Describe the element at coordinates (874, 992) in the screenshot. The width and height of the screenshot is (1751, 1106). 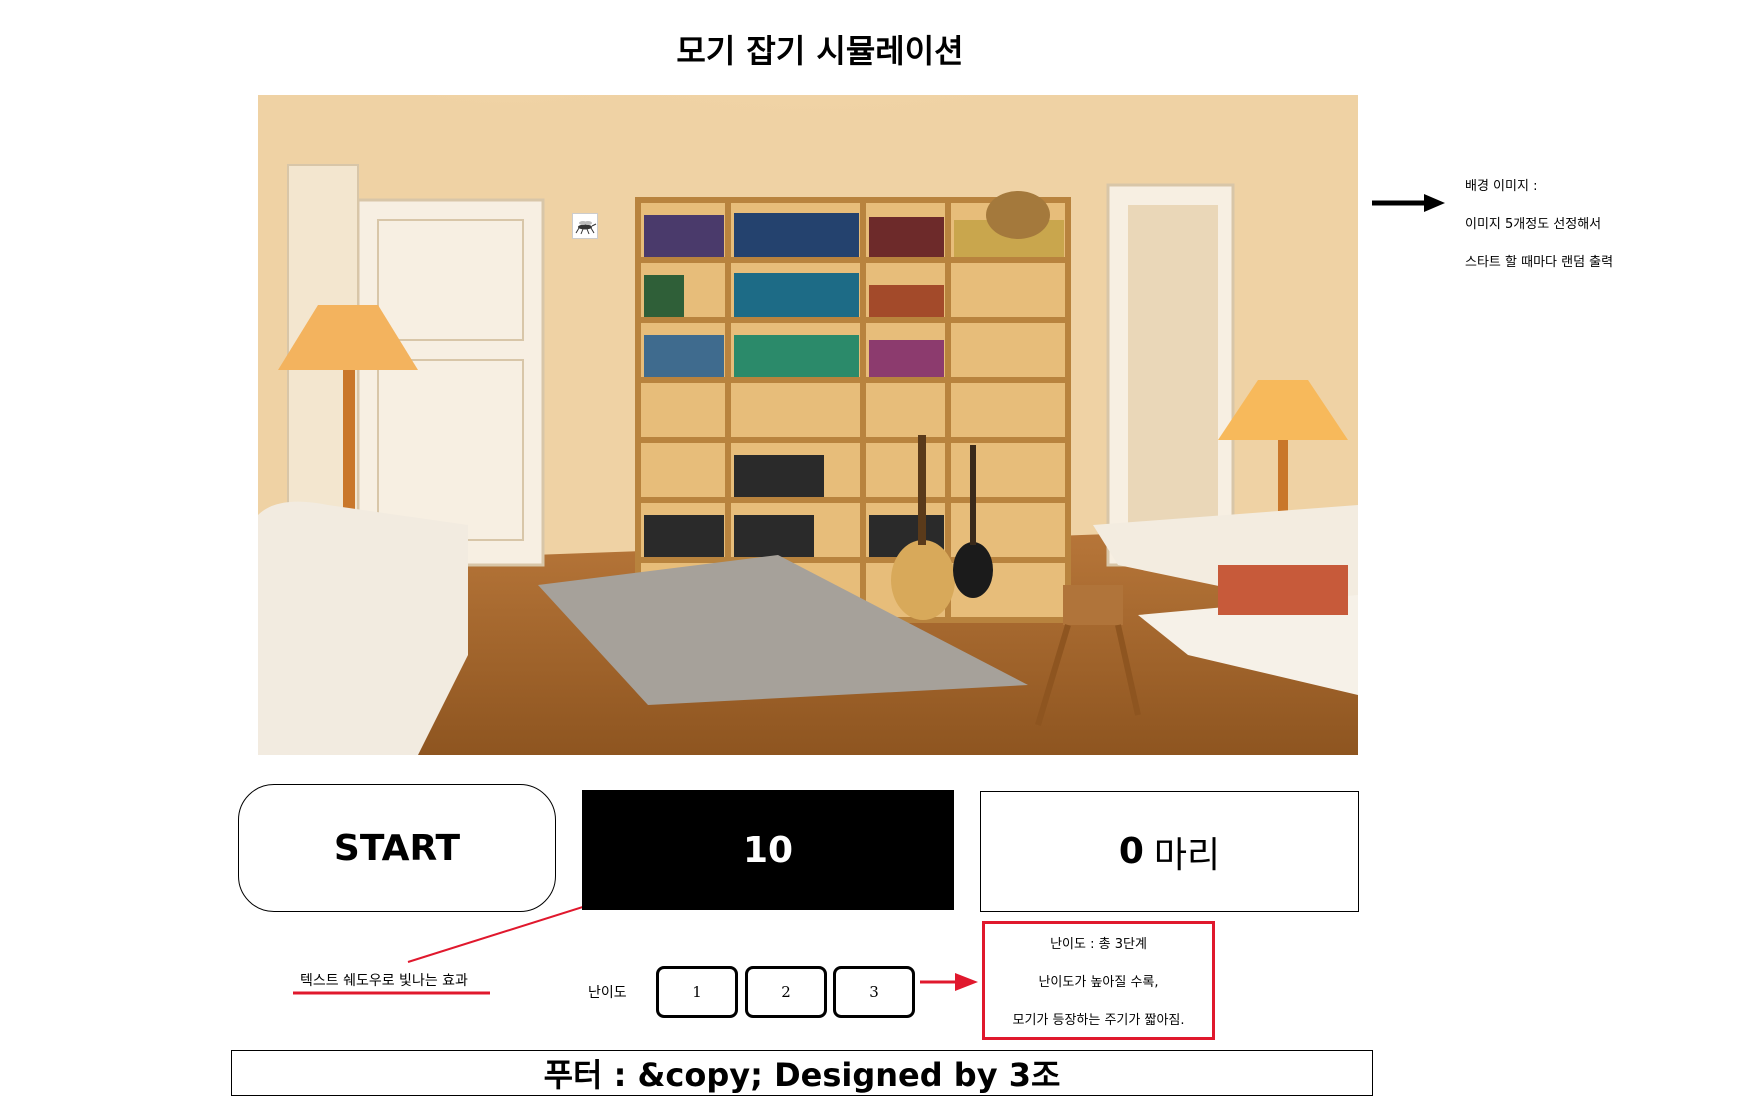
I see `difficulty-level-3-button: 3` at that location.